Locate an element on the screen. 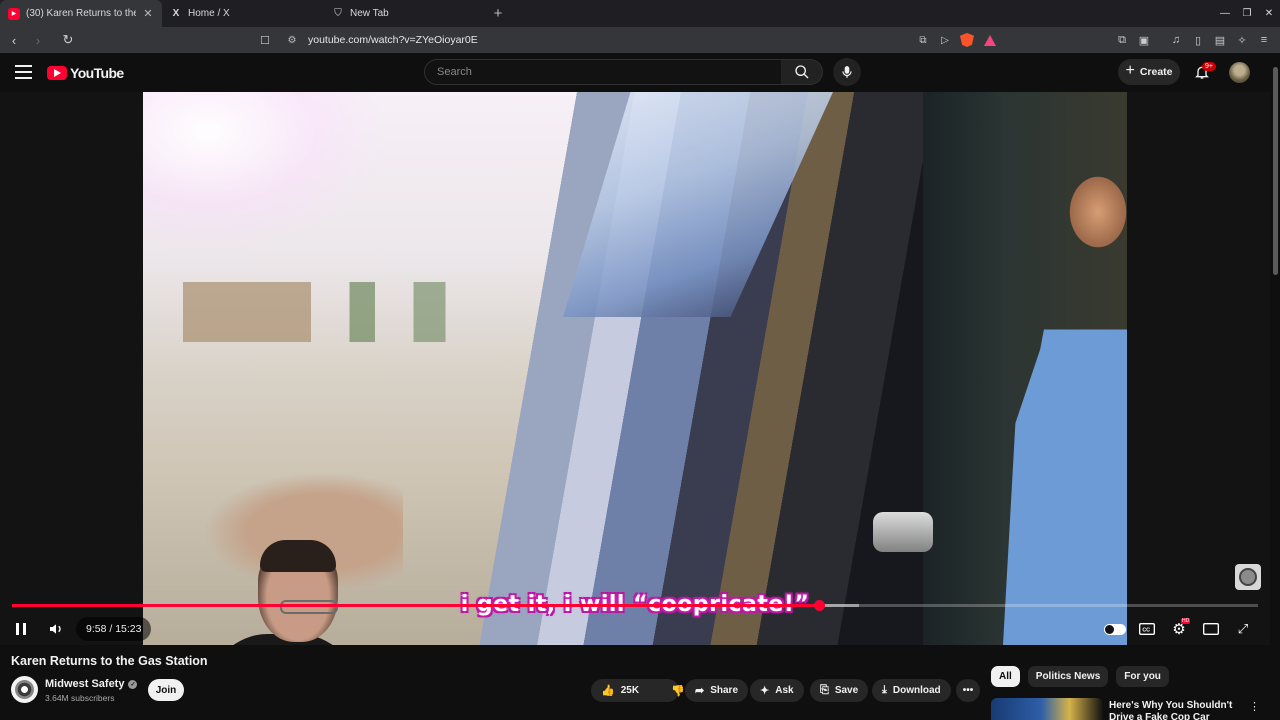  tab-x: X Home / X is located at coordinates (243, 13).